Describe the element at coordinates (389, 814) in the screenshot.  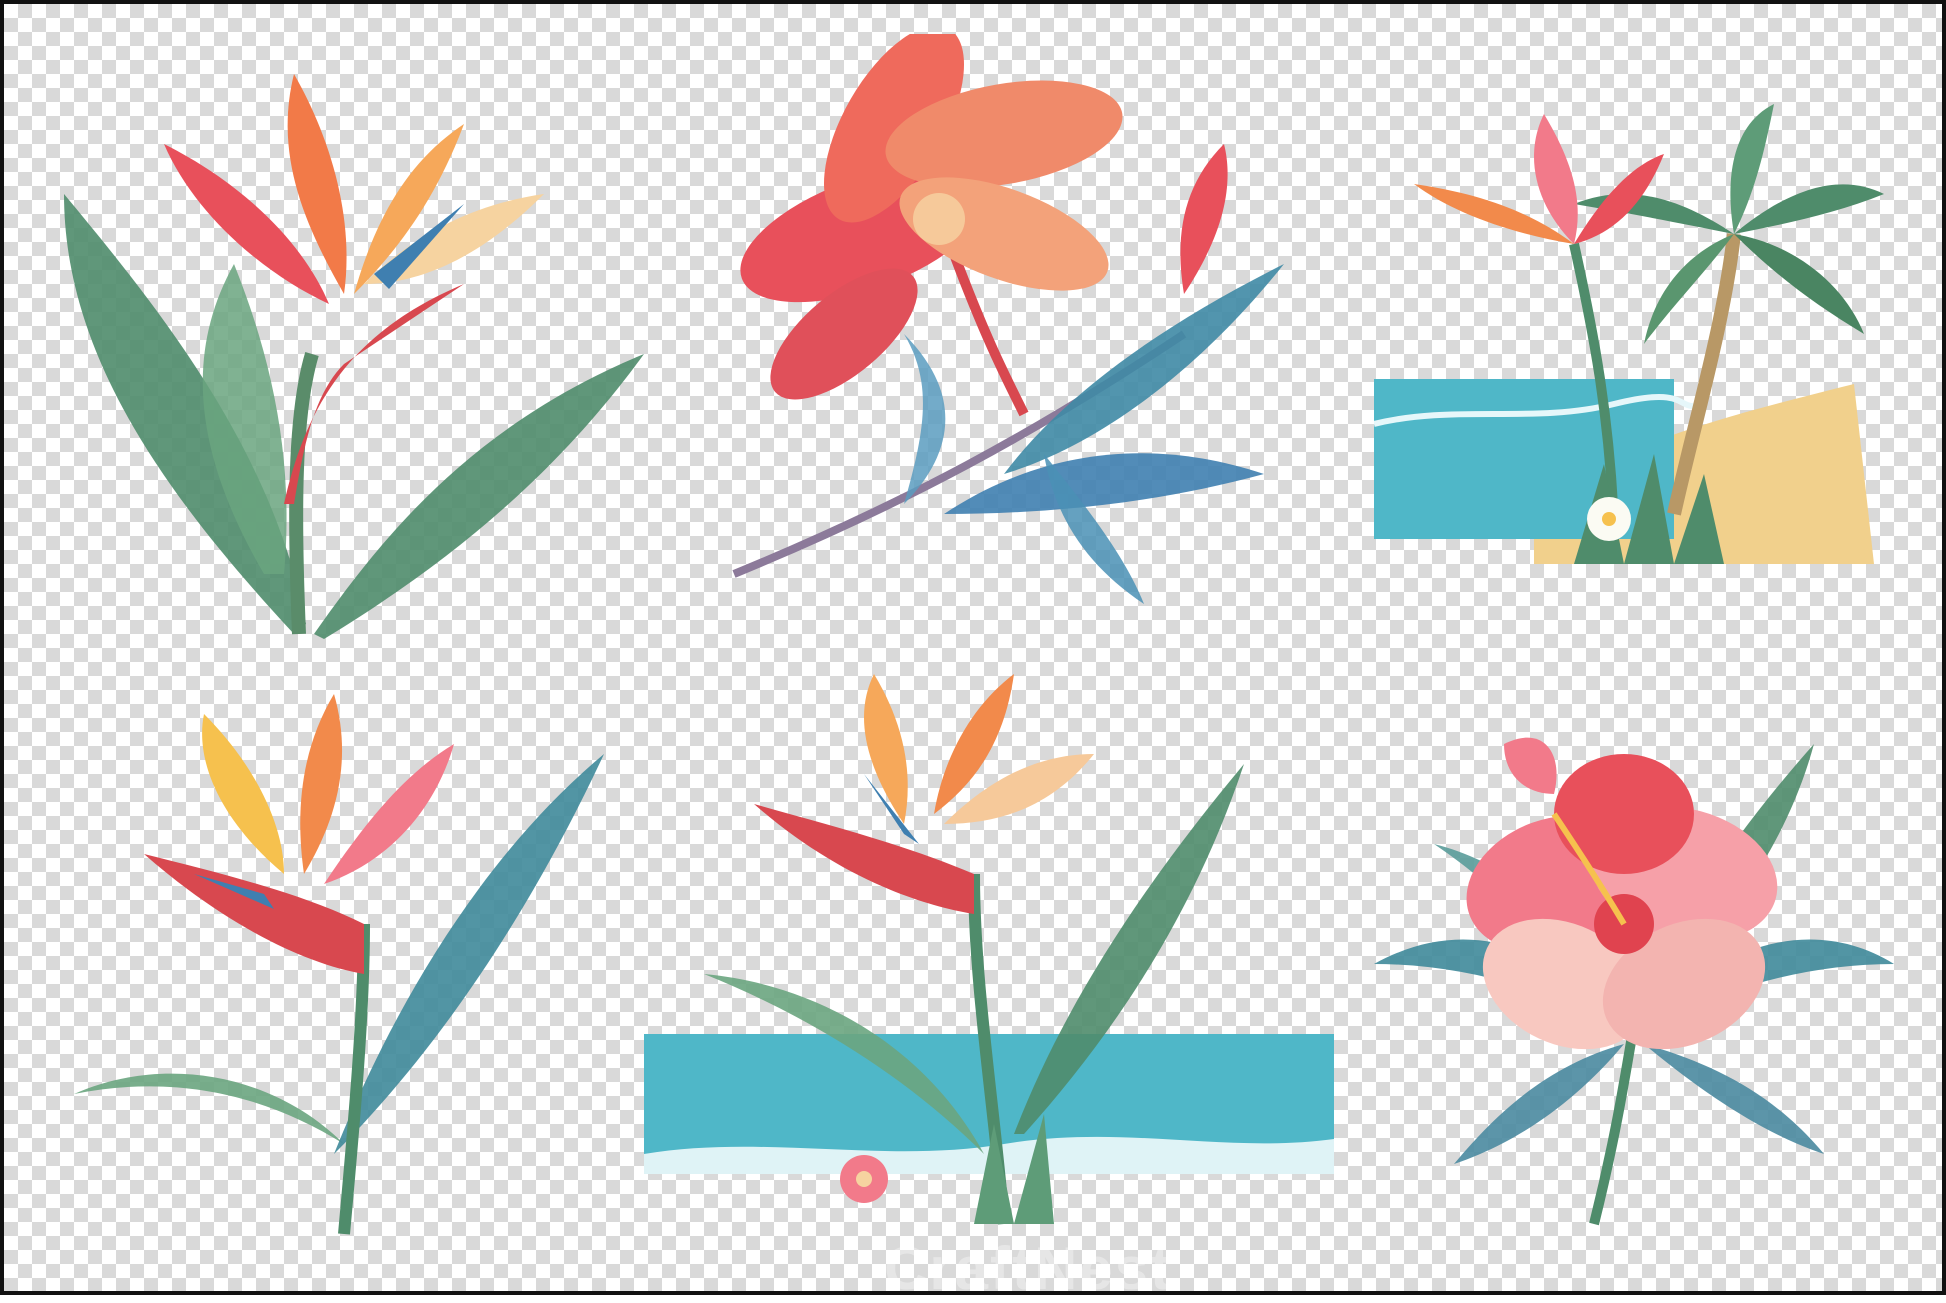
I see `petal-pink` at that location.